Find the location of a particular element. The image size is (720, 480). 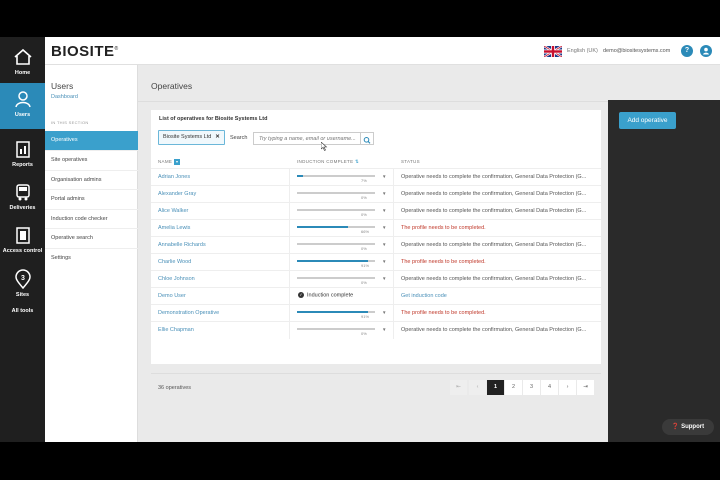

help-button: ? is located at coordinates (687, 51).